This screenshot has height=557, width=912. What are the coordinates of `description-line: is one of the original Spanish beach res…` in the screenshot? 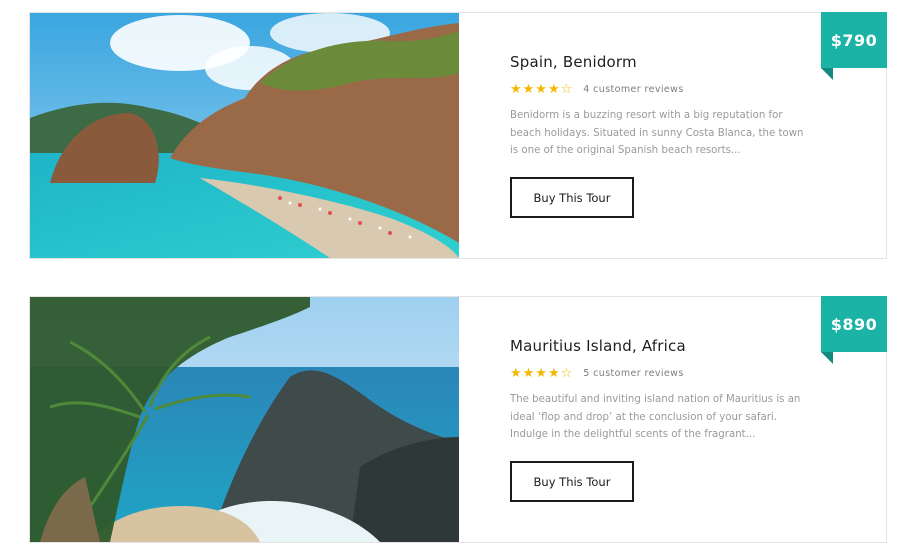 It's located at (625, 151).